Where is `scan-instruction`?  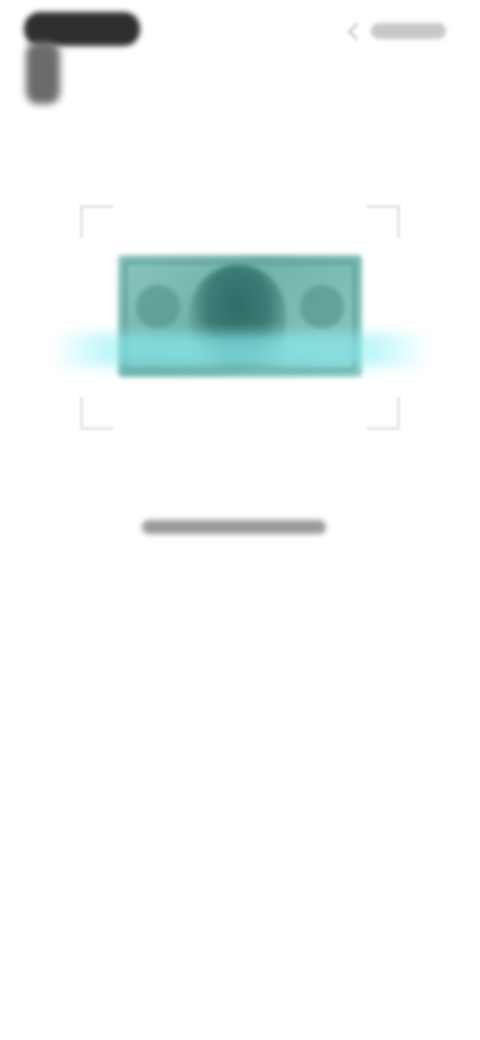 scan-instruction is located at coordinates (234, 527).